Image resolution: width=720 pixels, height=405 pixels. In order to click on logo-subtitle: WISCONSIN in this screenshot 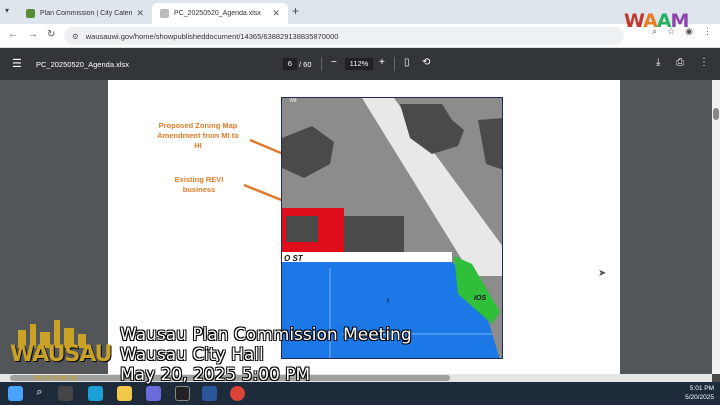, I will do `click(56, 379)`.